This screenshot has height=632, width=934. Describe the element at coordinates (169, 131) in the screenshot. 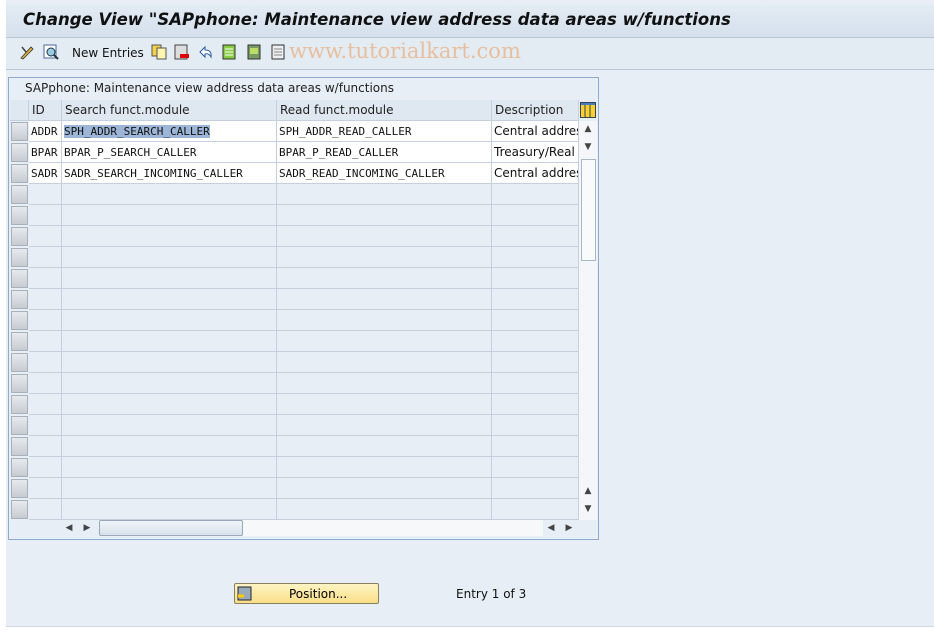

I see `cell-search: SPH_ADDR_SEARCH_CALLER` at that location.